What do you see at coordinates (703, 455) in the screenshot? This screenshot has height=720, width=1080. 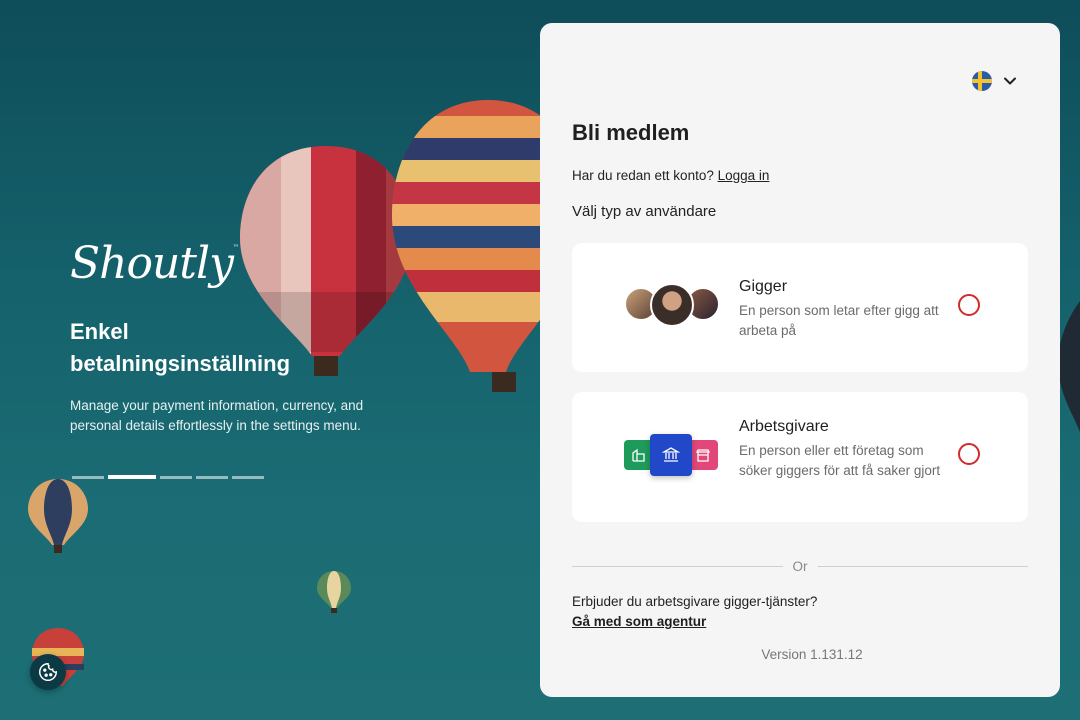 I see `shop-icon` at bounding box center [703, 455].